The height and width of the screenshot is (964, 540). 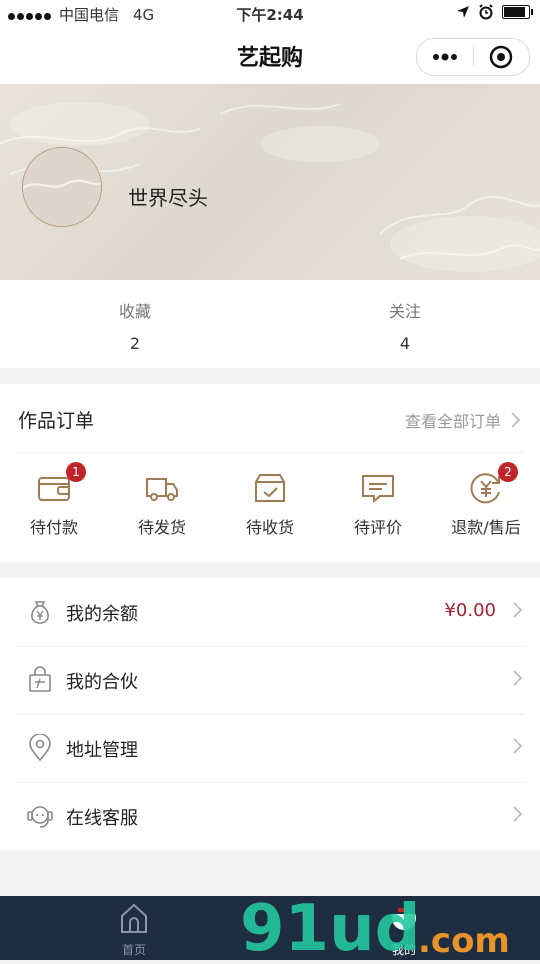 I want to click on svg-text: 91ud, so click(x=330, y=926).